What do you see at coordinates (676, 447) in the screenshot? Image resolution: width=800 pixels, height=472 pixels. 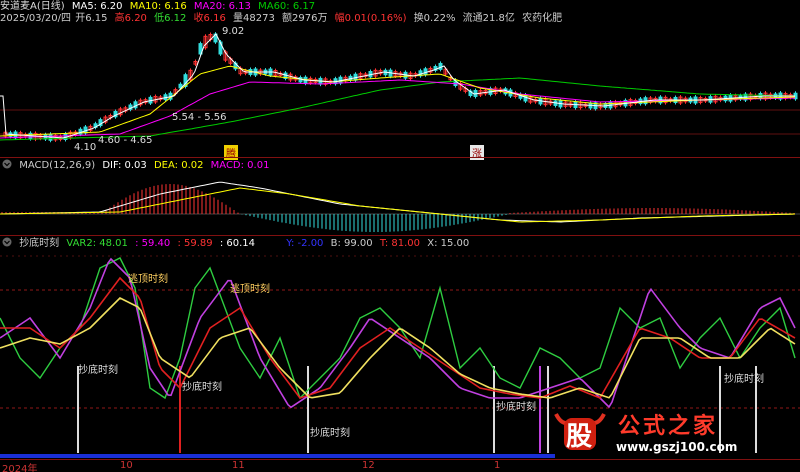 I see `brand-url: www.gszj100.com` at bounding box center [676, 447].